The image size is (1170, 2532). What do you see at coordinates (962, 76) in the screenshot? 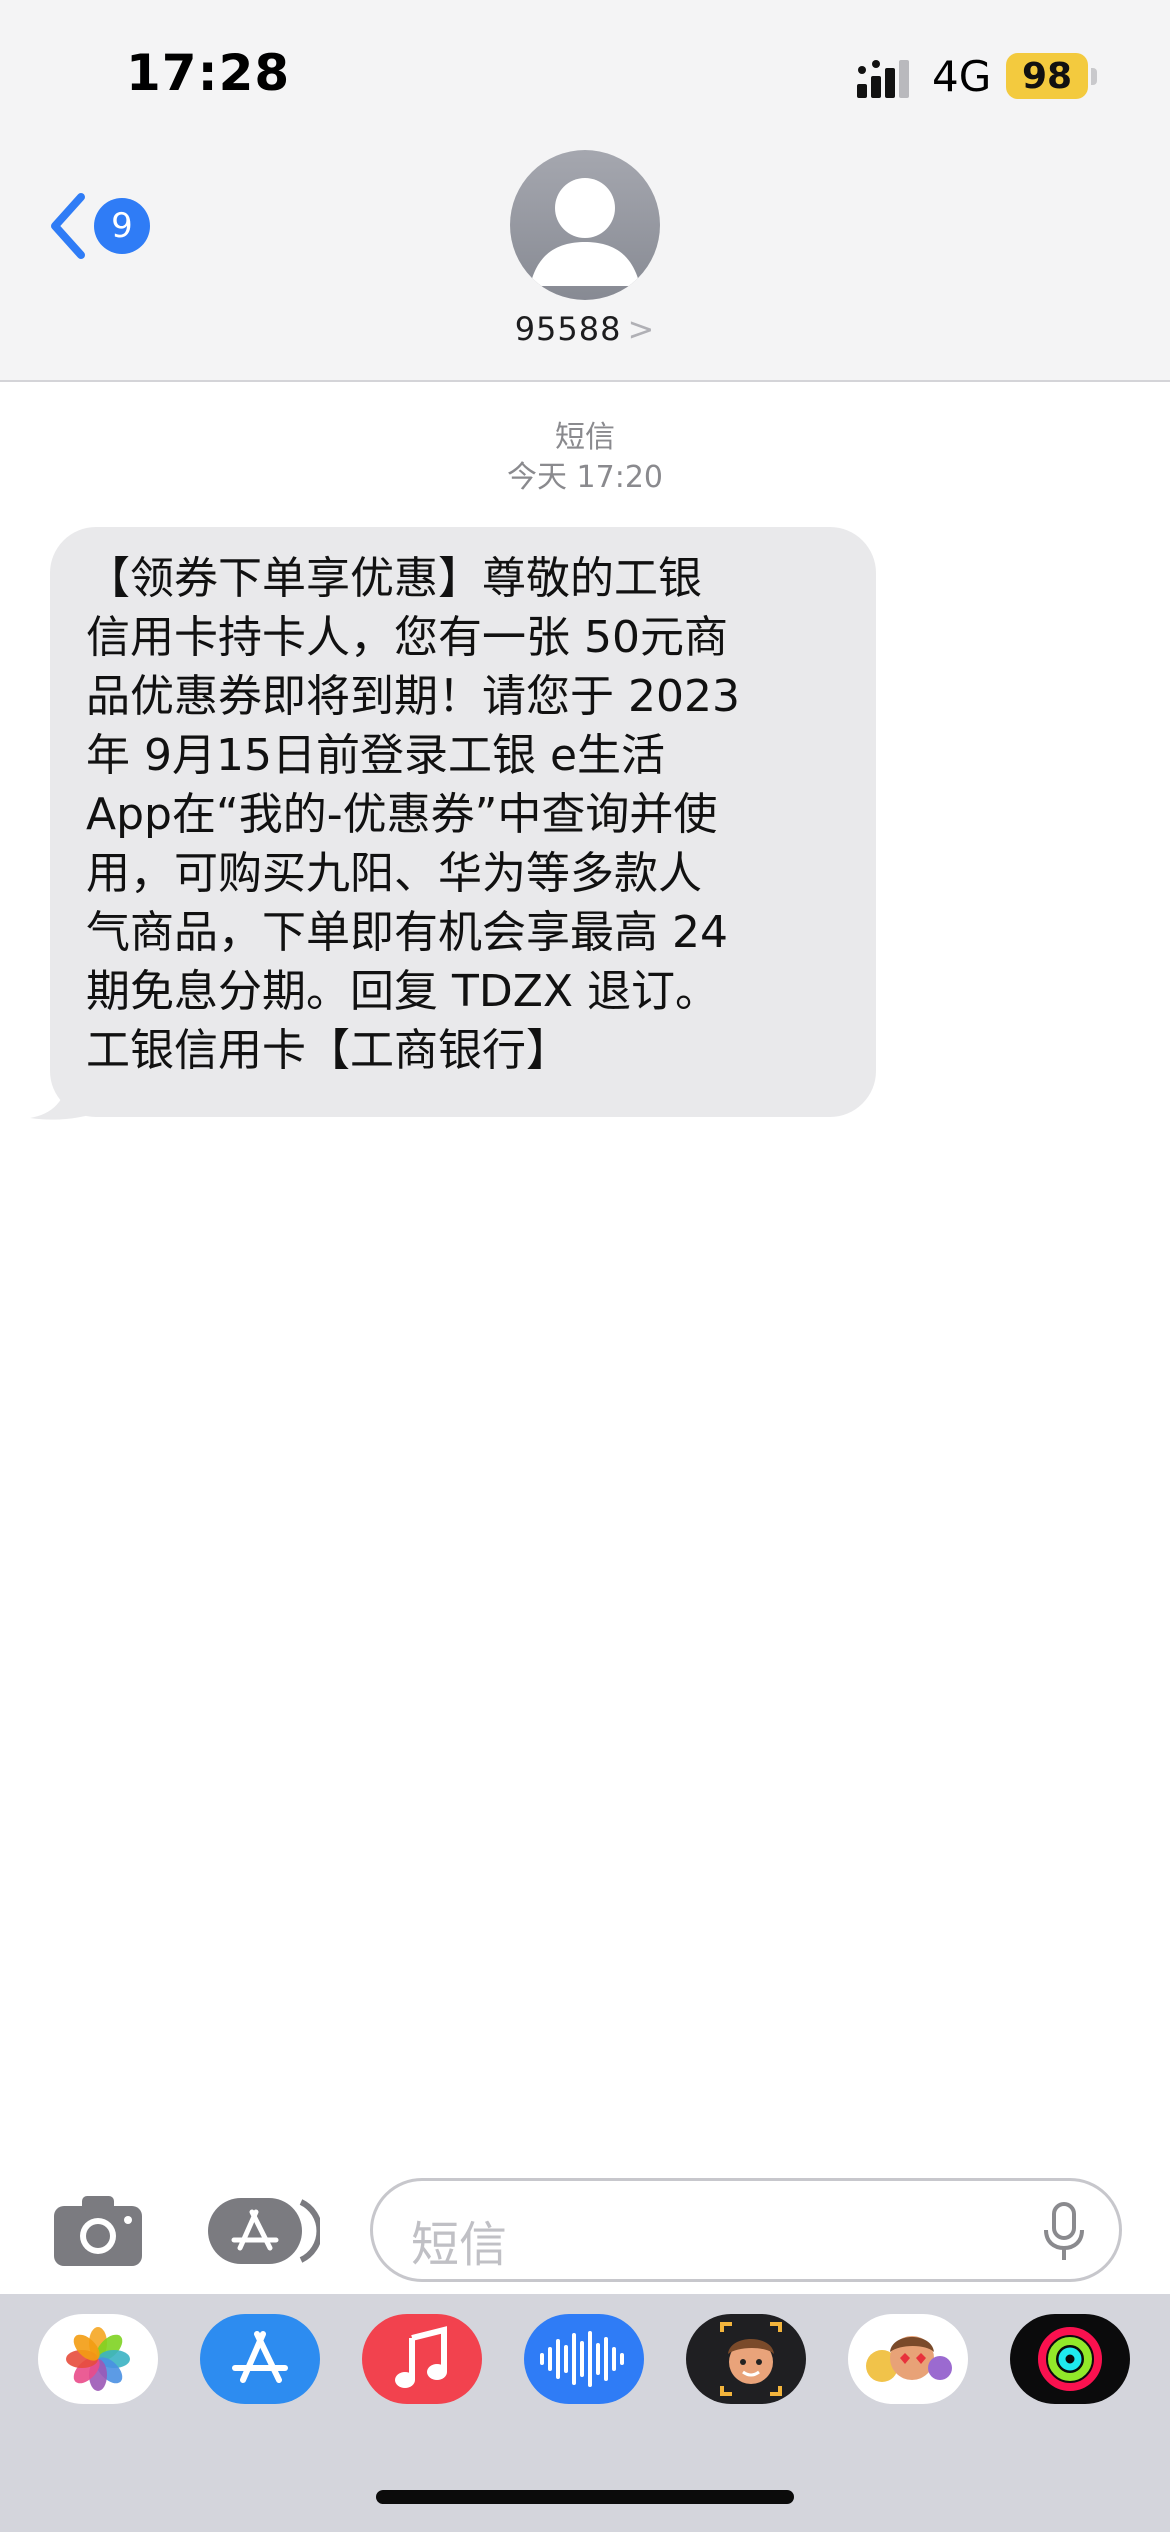
I see `network-type: 4G` at bounding box center [962, 76].